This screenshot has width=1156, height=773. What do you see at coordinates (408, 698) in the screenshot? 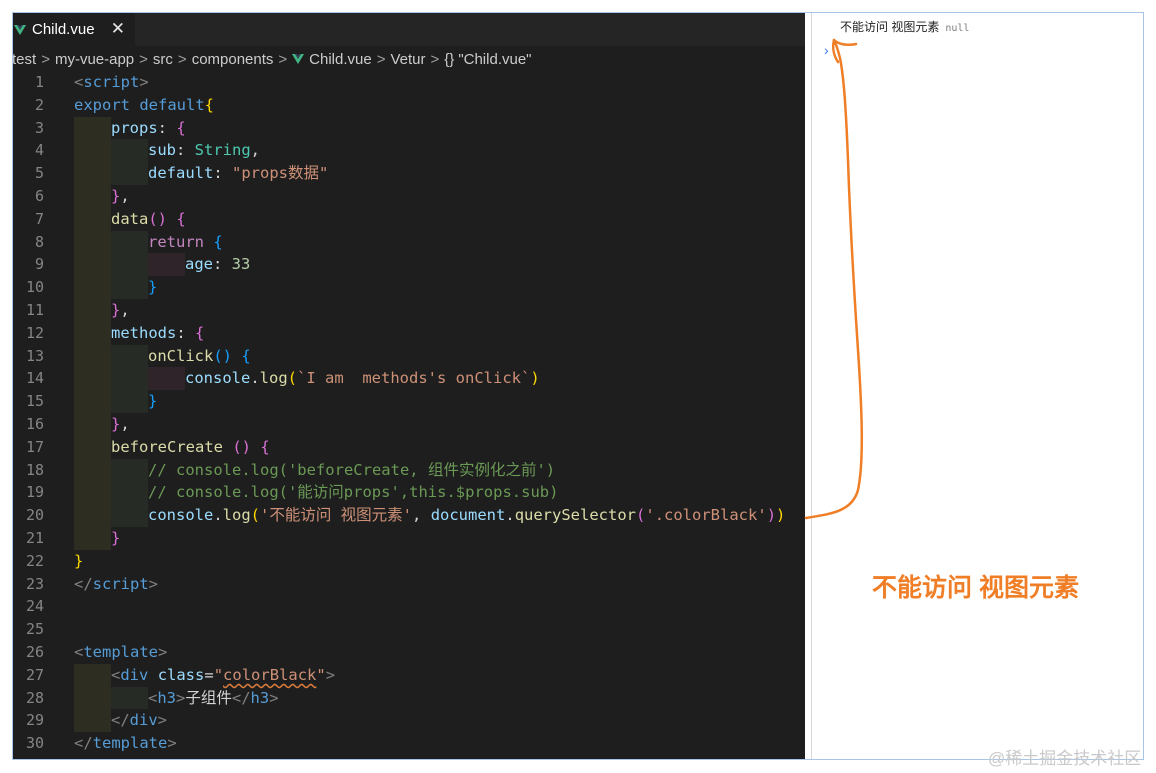
I see `code-line: 28 <h3>子组件</h3>` at bounding box center [408, 698].